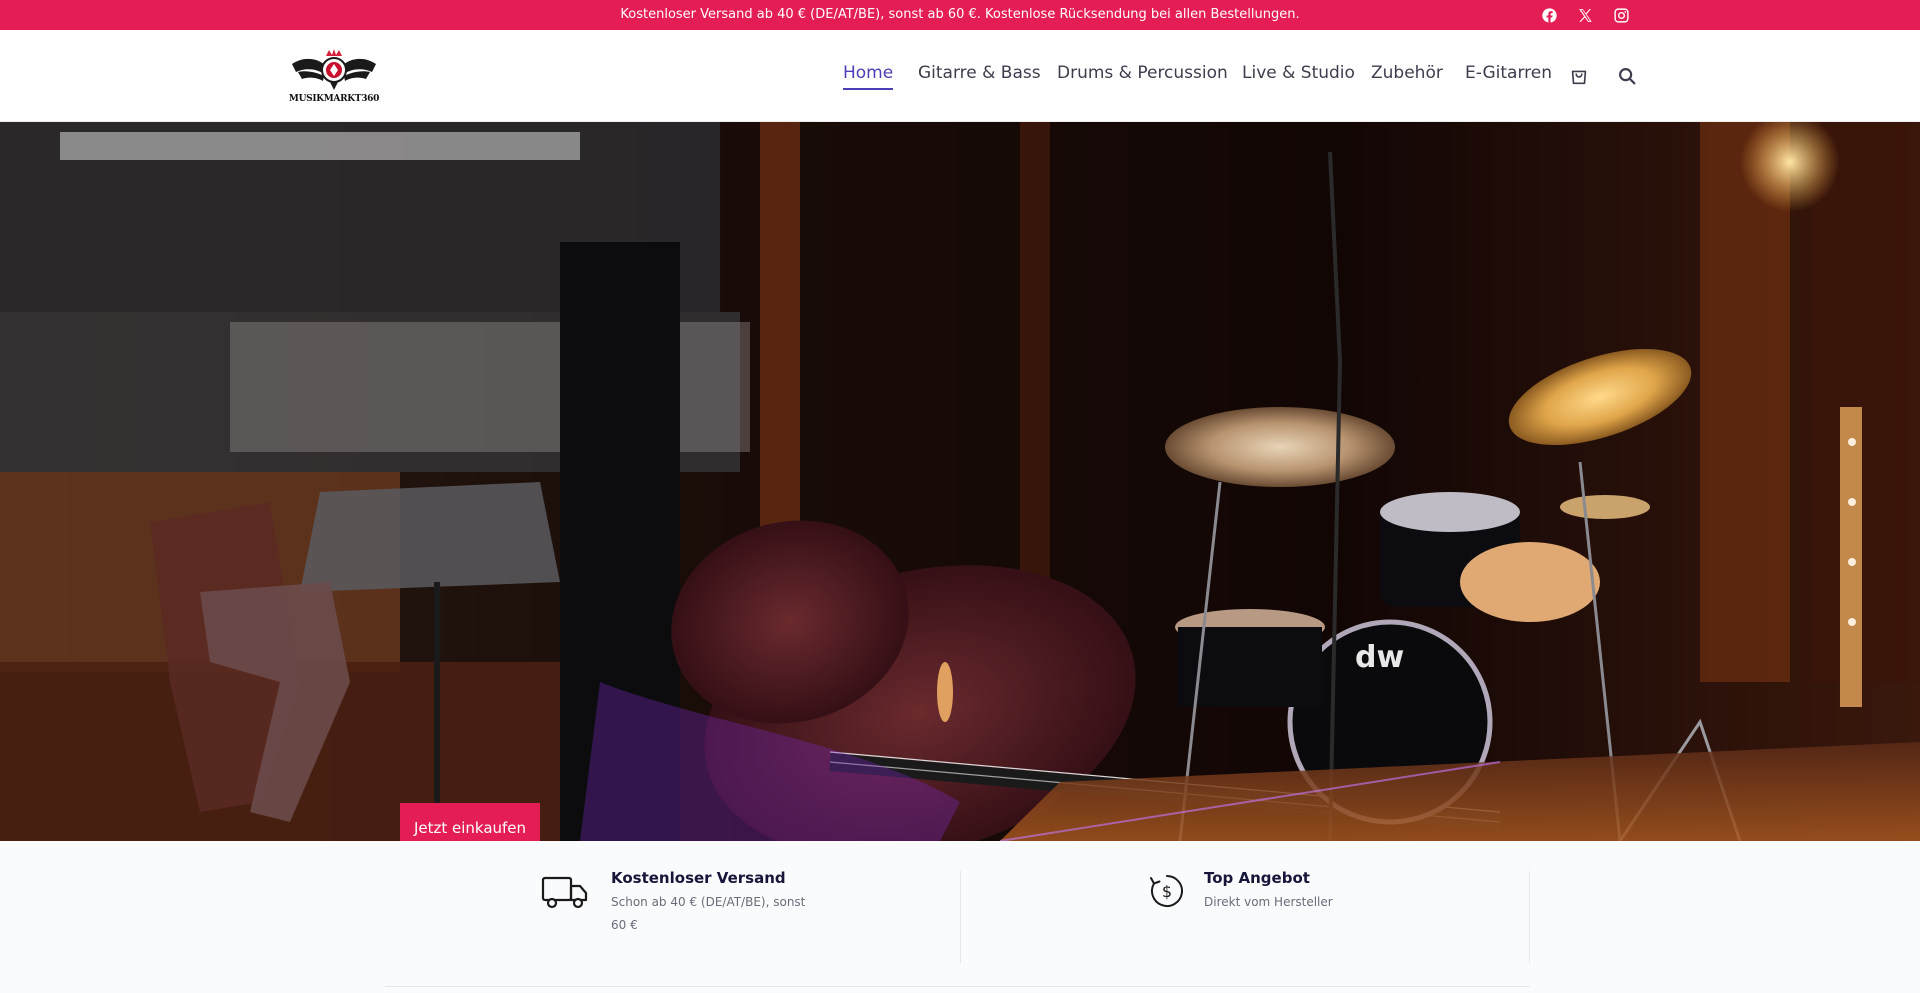  I want to click on feature-title: Top Angebot, so click(1257, 878).